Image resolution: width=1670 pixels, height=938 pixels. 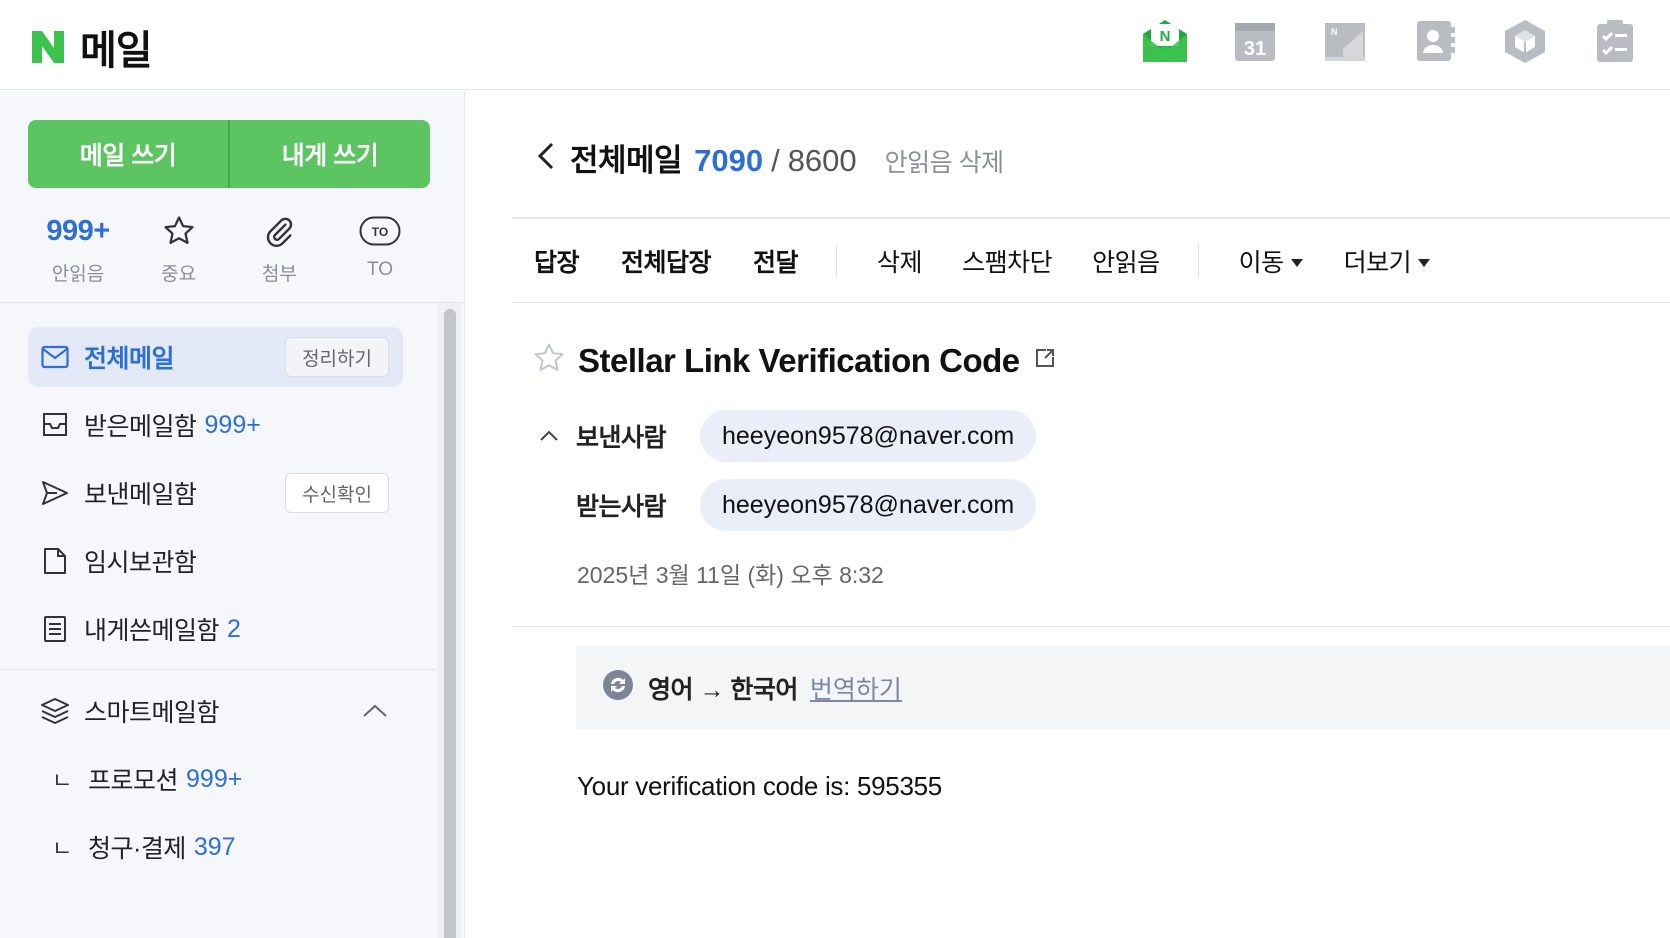 I want to click on svg-text: N, so click(x=1334, y=32).